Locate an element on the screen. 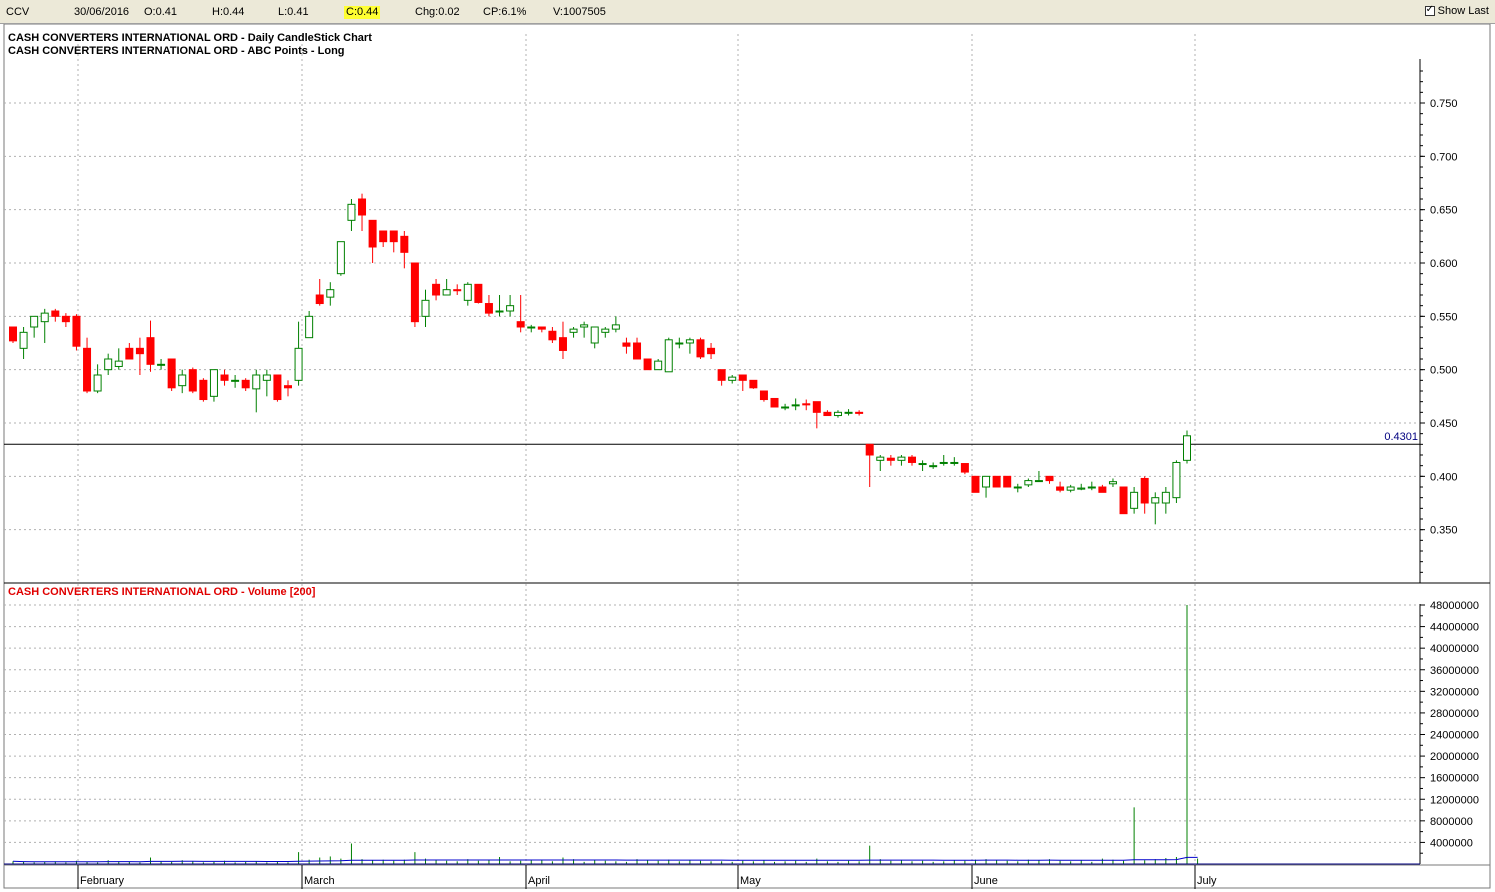  show-last-toggle: Show Last is located at coordinates (1456, 10).